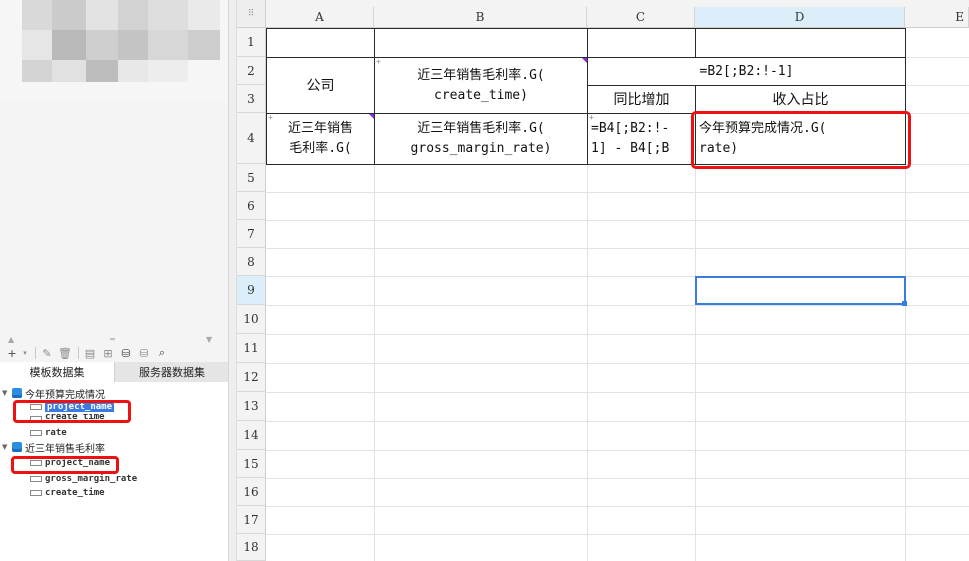 Image resolution: width=969 pixels, height=561 pixels. I want to click on row-header: 17, so click(251, 520).